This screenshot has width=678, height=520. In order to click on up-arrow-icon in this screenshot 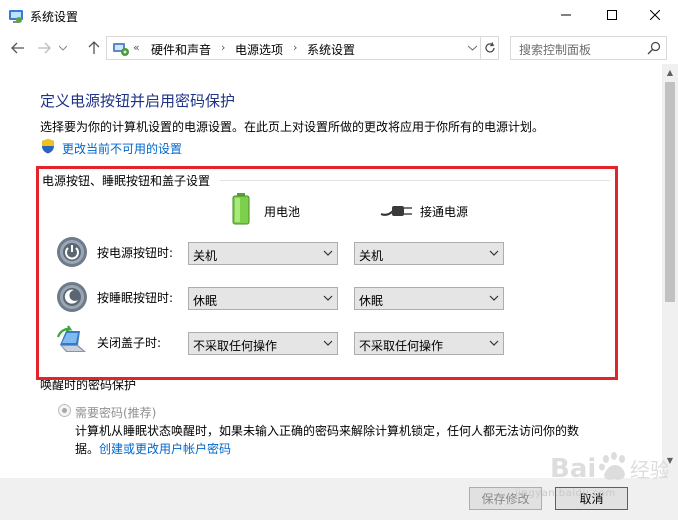, I will do `click(94, 47)`.